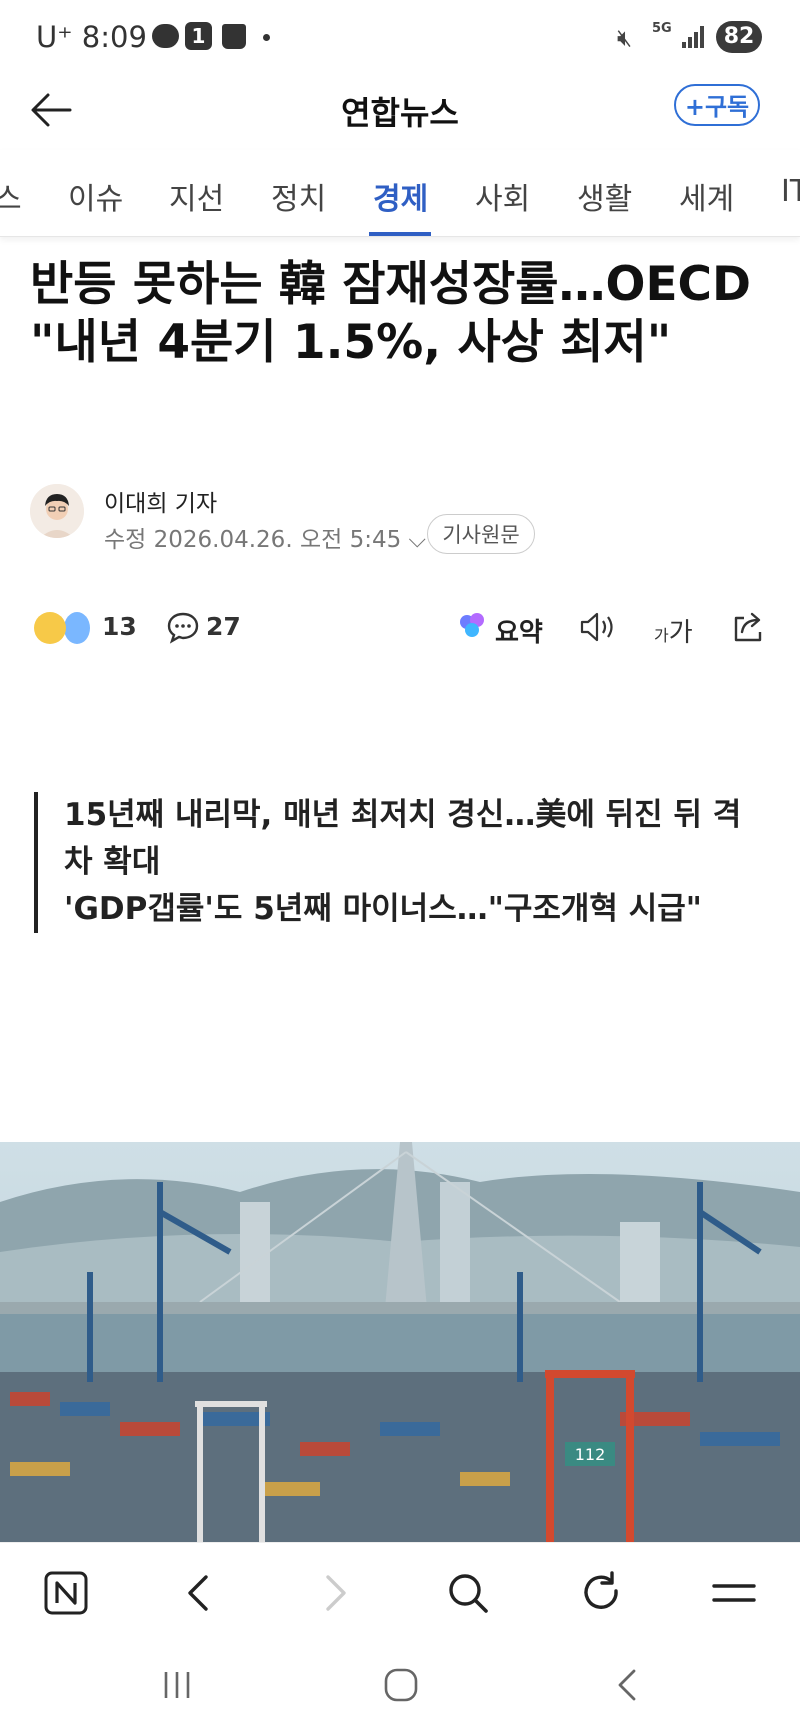 The image size is (800, 1733). What do you see at coordinates (266, 37) in the screenshot?
I see `more-notifications-dot-icon` at bounding box center [266, 37].